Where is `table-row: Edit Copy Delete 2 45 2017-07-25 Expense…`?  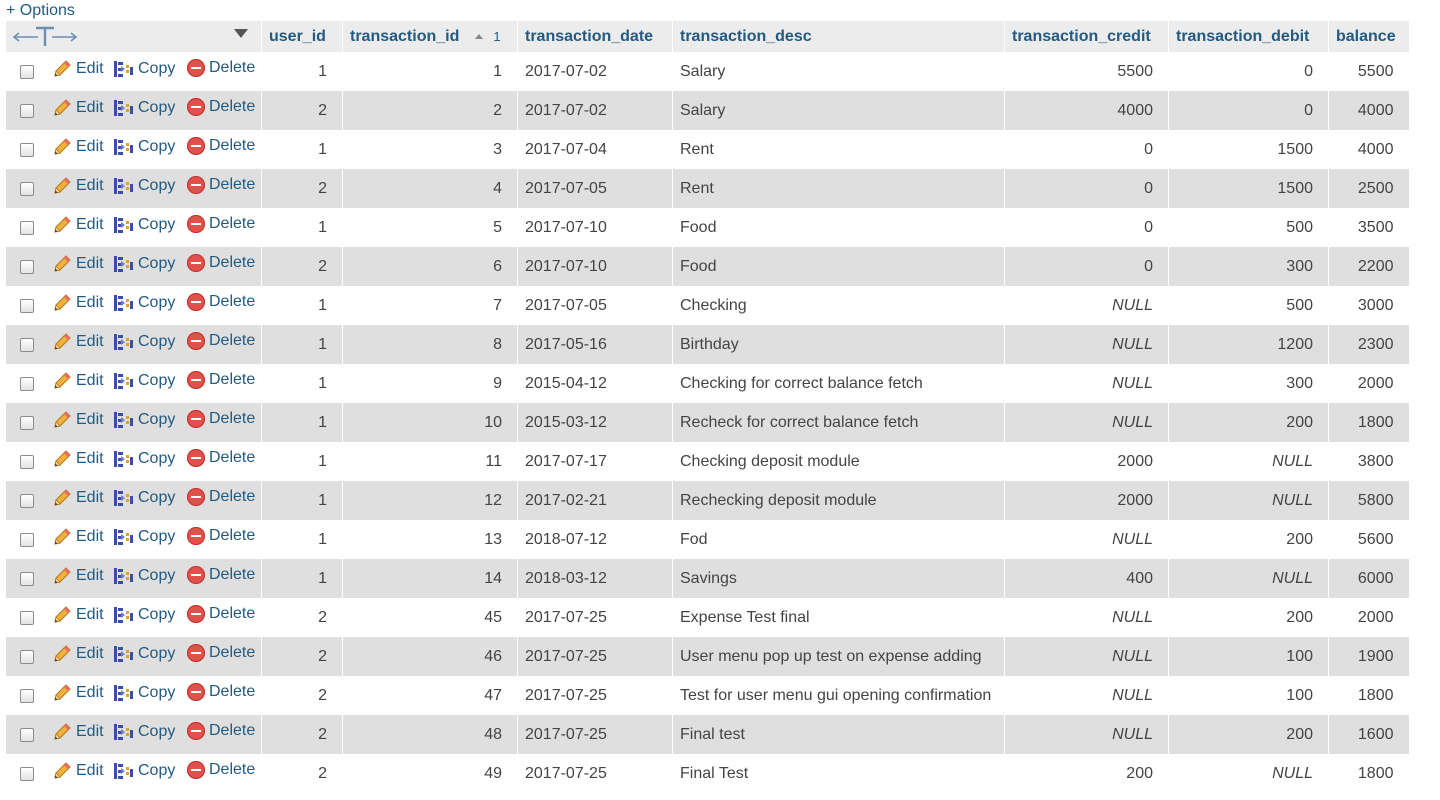 table-row: Edit Copy Delete 2 45 2017-07-25 Expense… is located at coordinates (707, 617).